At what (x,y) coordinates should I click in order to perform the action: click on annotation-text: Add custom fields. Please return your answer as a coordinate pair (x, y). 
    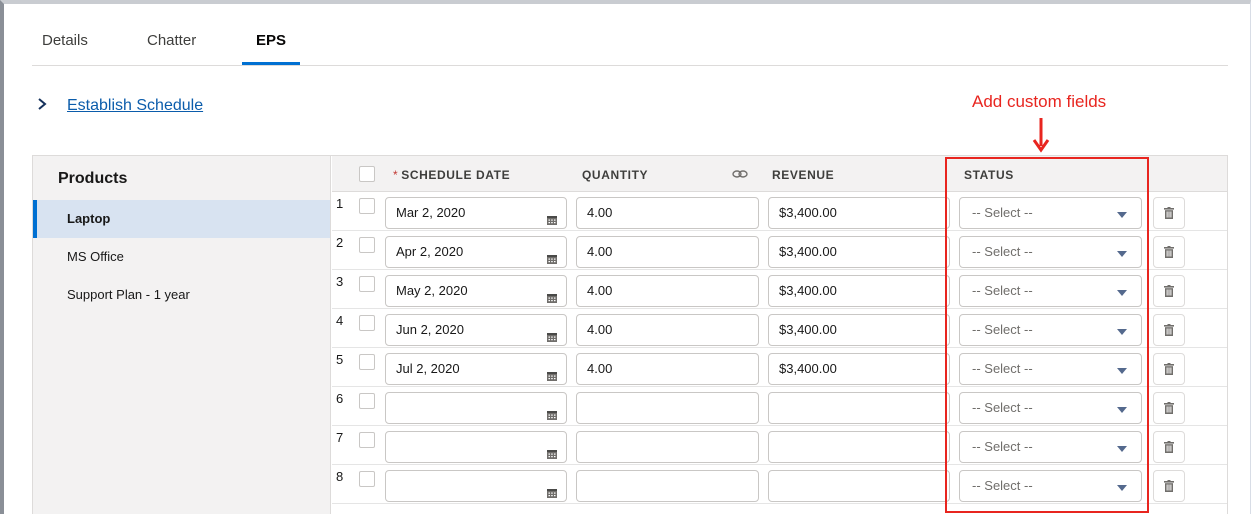
    Looking at the image, I should click on (1039, 101).